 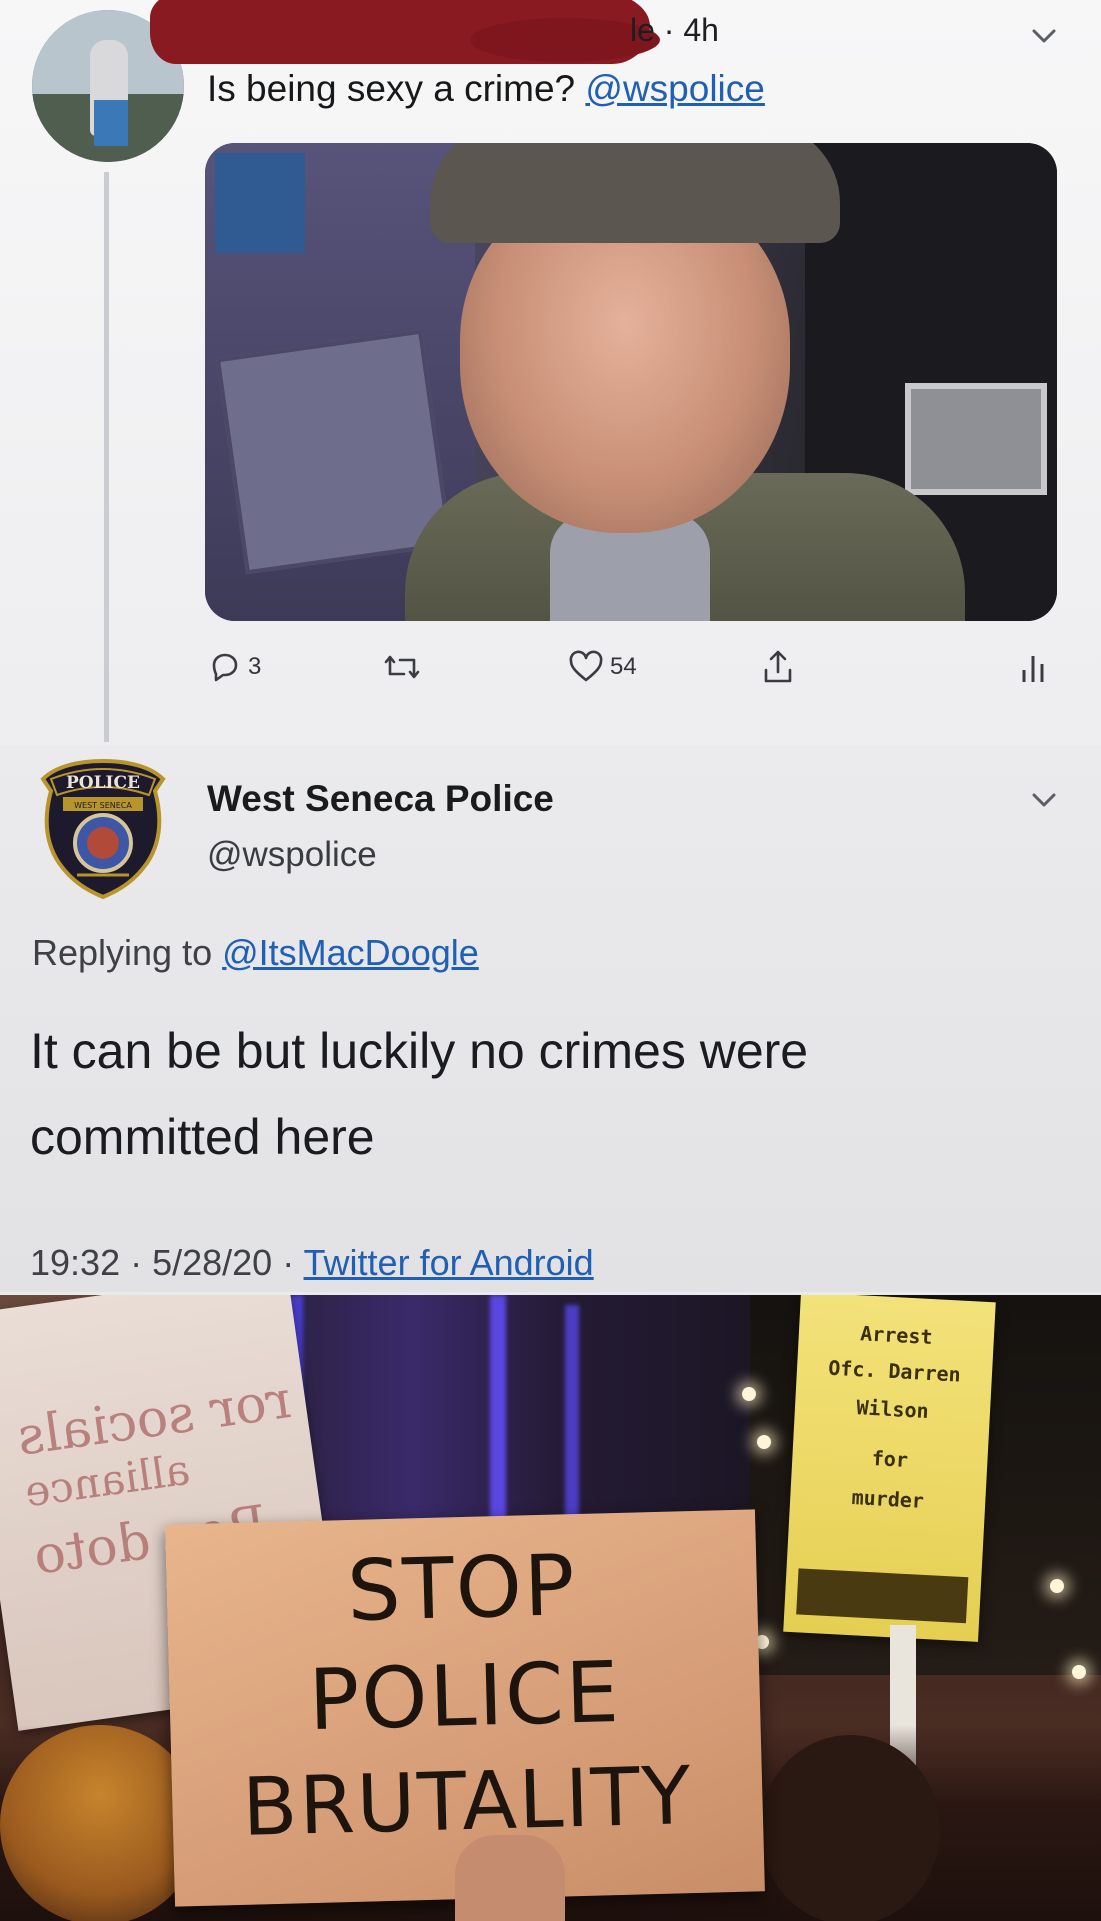 I want to click on hand, so click(x=510, y=1878).